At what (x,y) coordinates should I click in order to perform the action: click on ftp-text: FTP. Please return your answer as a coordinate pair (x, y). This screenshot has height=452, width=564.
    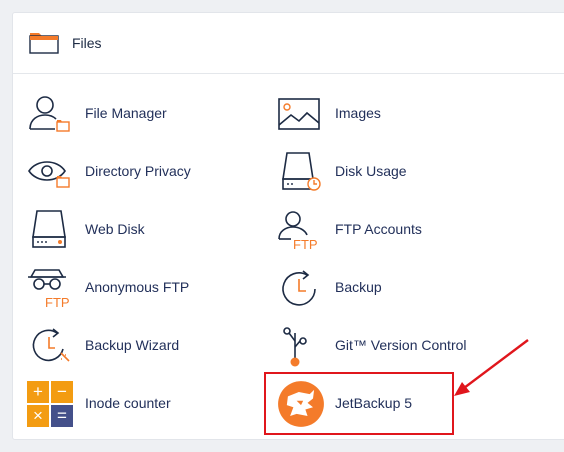
    Looking at the image, I should click on (57, 302).